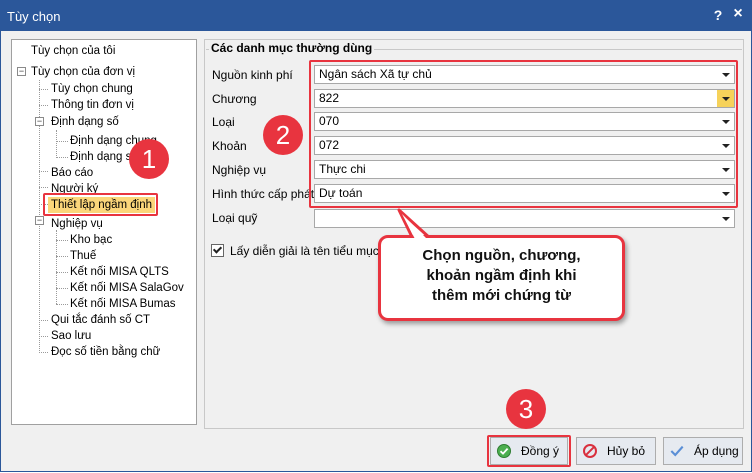 Image resolution: width=752 pixels, height=473 pixels. Describe the element at coordinates (283, 135) in the screenshot. I see `step-badge-2: 2` at that location.